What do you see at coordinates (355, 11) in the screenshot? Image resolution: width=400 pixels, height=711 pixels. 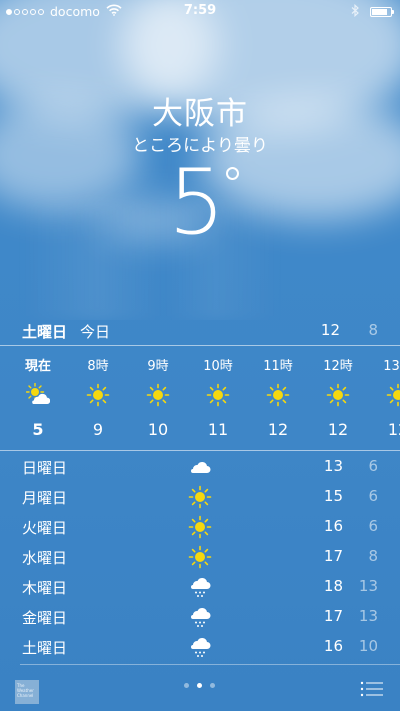 I see `bluetooth-icon` at bounding box center [355, 11].